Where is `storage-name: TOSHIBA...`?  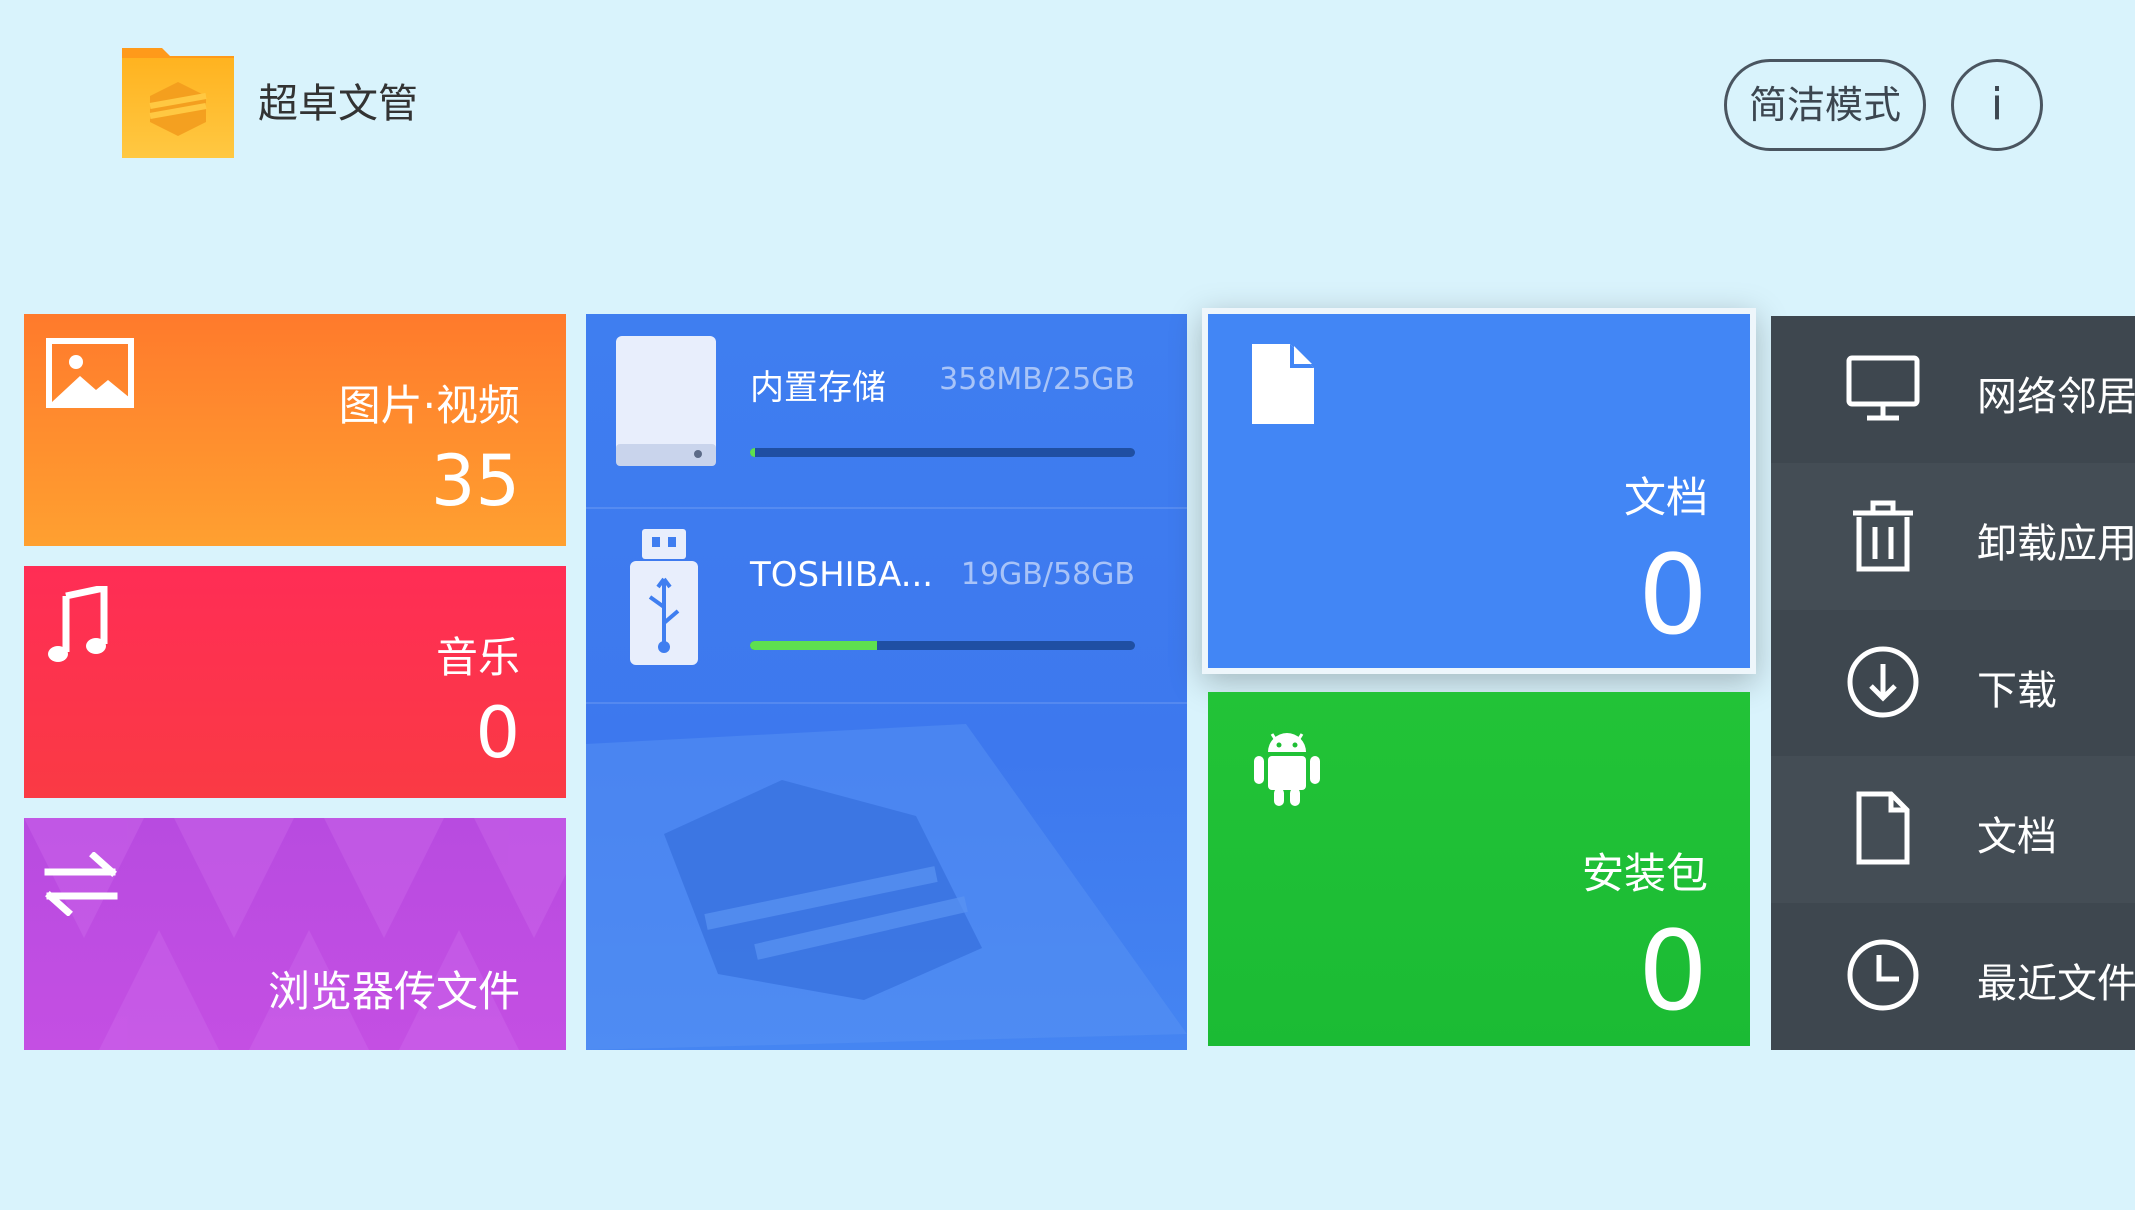
storage-name: TOSHIBA... is located at coordinates (842, 575).